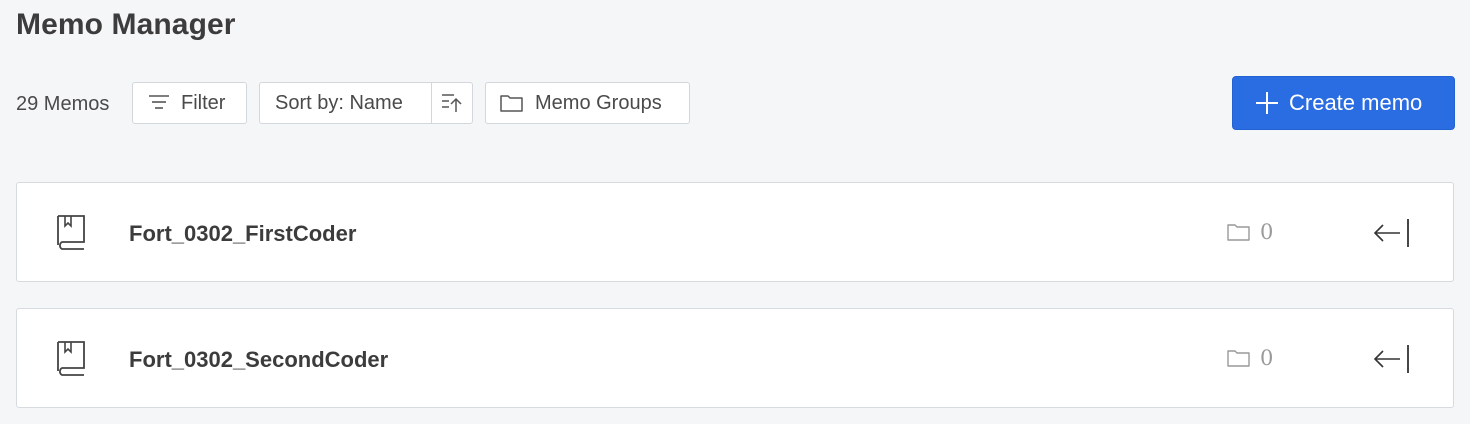 This screenshot has height=424, width=1470. Describe the element at coordinates (126, 24) in the screenshot. I see `page-title: Memo Manager` at that location.